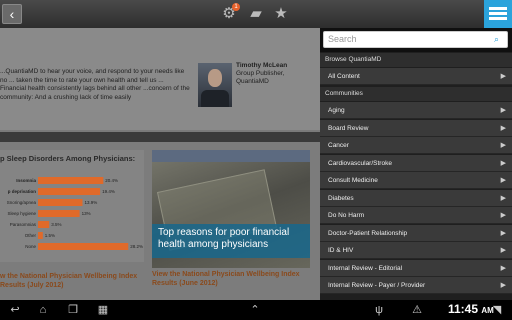 The width and height of the screenshot is (512, 320). I want to click on community-item: Internal Review - Payer / Provider ▶, so click(416, 285).